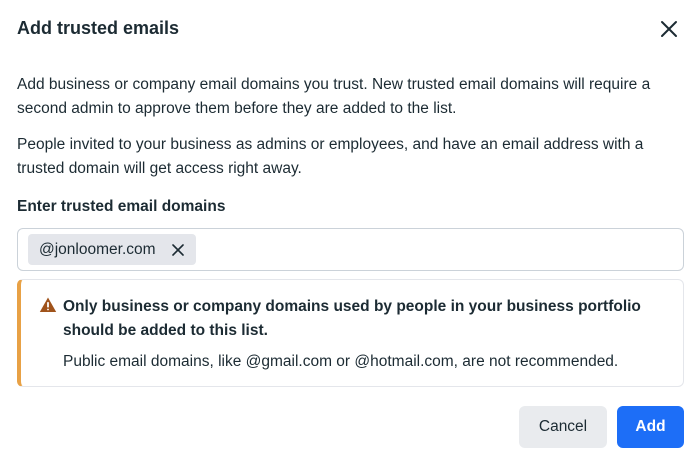  I want to click on domain-chip: @jonloomer.com, so click(112, 249).